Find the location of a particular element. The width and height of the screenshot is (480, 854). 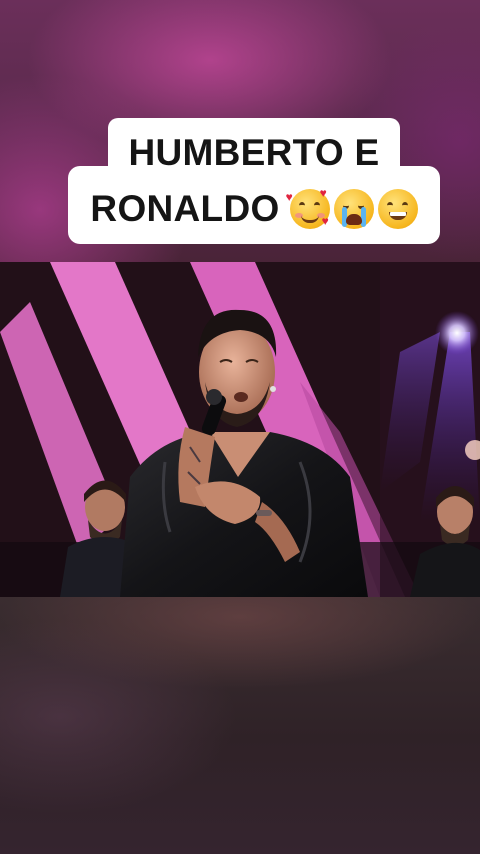

beaming-face-with-smiling-eyes-icon is located at coordinates (397, 209).